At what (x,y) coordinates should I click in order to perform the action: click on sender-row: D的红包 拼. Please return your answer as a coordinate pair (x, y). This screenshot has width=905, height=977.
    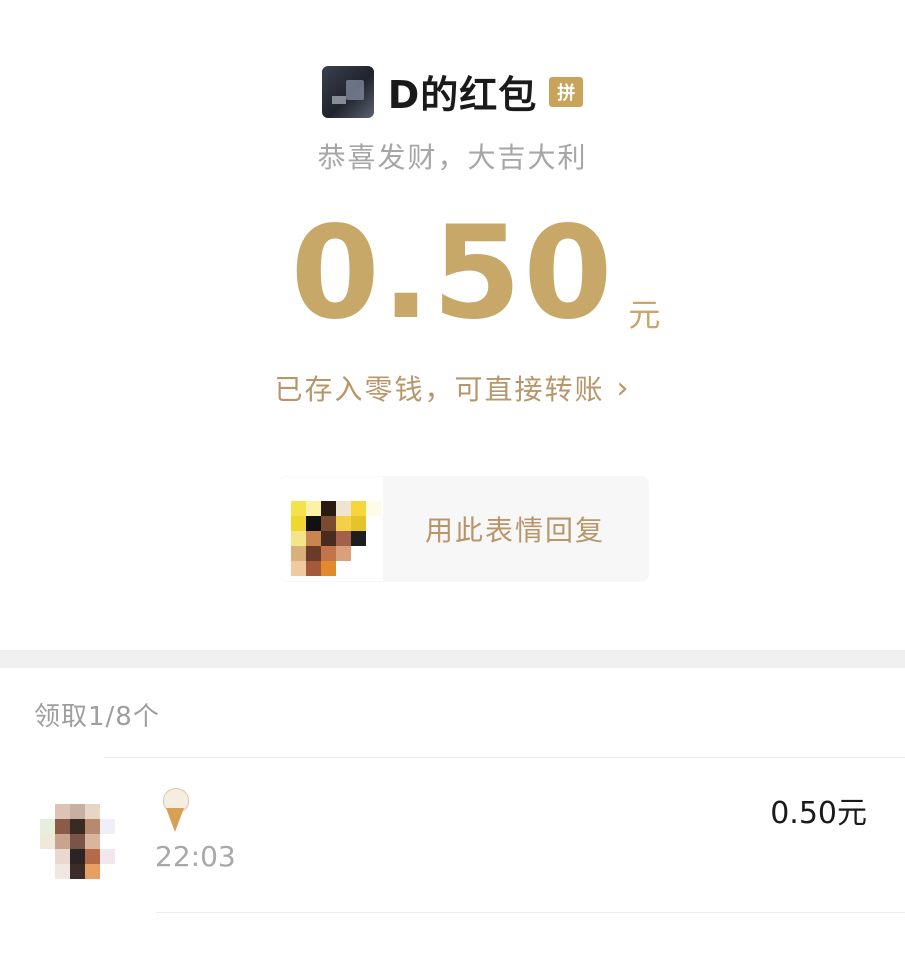
    Looking at the image, I should click on (452, 91).